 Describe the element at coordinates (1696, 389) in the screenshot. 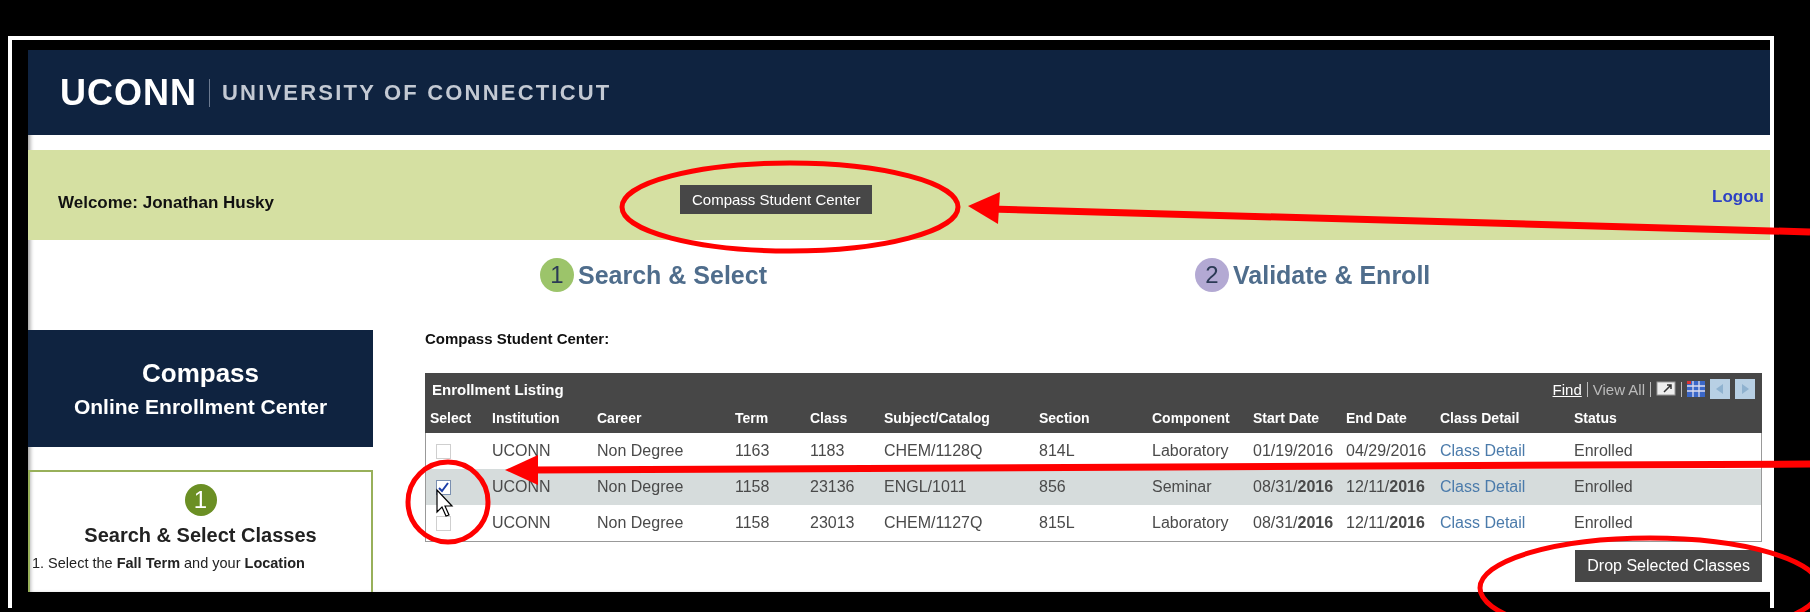

I see `grid-icon` at that location.